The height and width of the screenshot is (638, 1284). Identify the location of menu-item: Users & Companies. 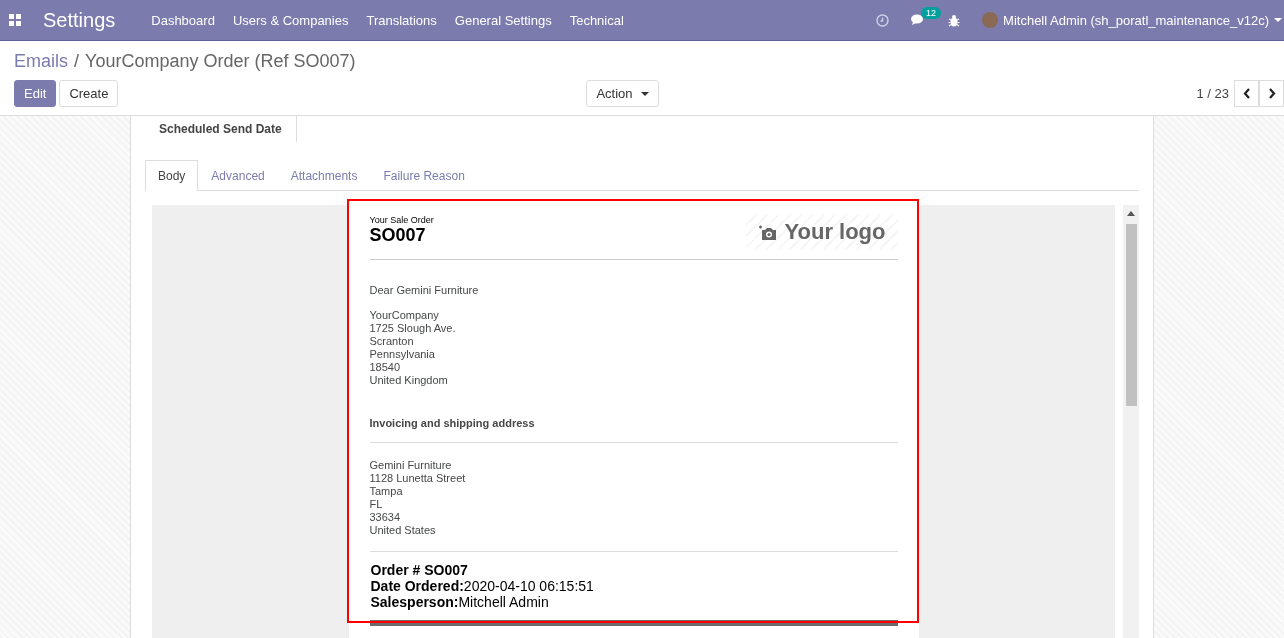
(290, 20).